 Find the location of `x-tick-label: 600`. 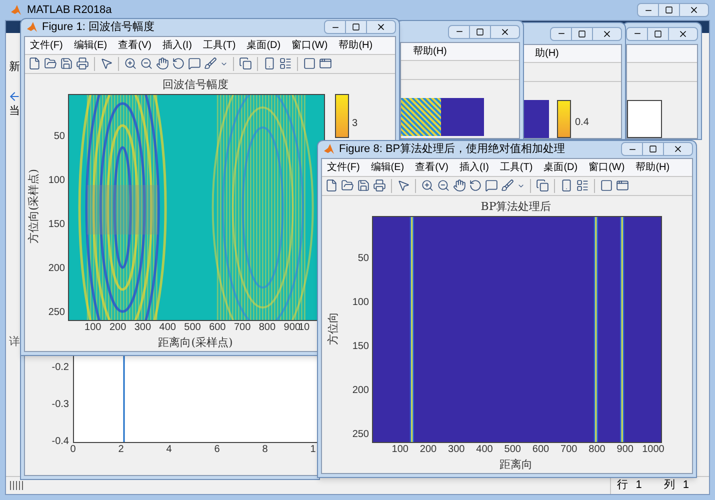

x-tick-label: 600 is located at coordinates (541, 449).